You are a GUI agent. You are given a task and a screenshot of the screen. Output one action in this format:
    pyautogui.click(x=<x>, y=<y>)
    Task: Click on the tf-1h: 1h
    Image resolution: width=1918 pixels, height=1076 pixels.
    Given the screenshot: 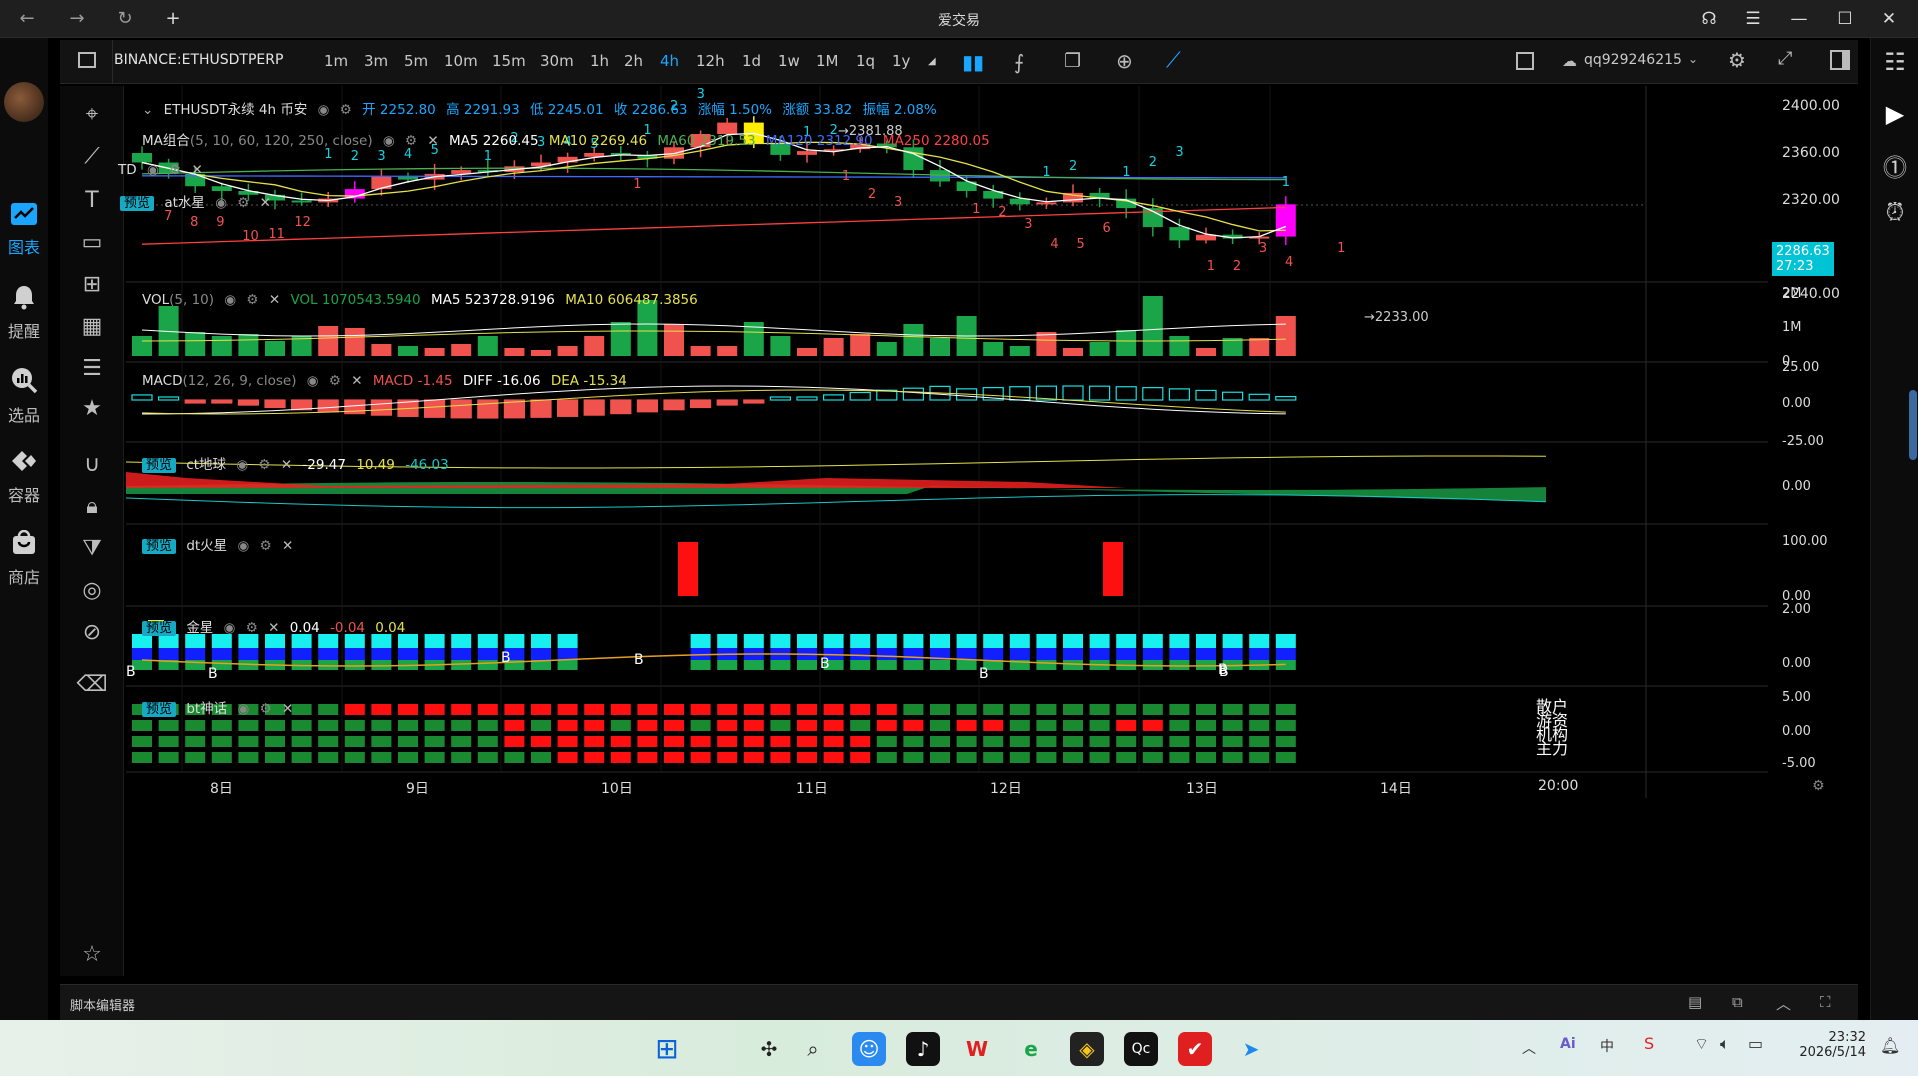 What is the action you would take?
    pyautogui.click(x=599, y=61)
    